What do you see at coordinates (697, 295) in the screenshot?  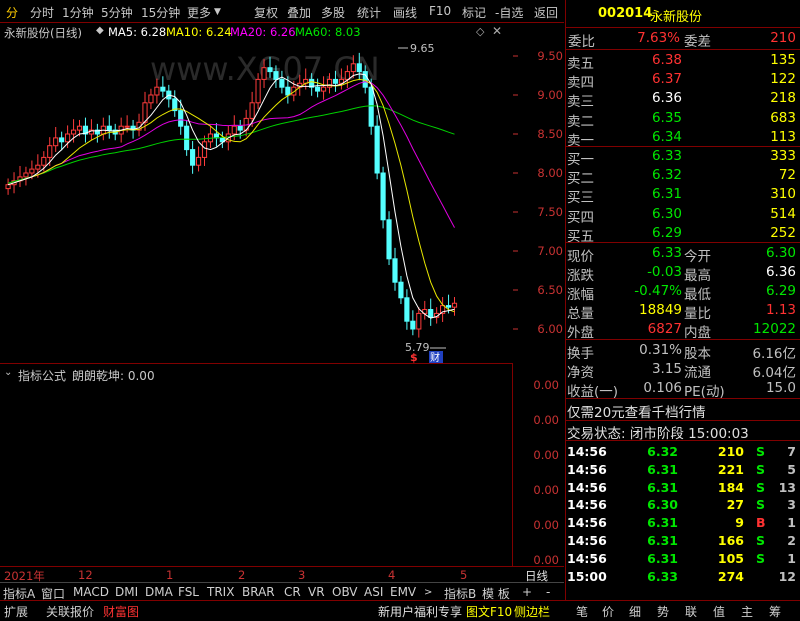 I see `stat-label: 最低` at bounding box center [697, 295].